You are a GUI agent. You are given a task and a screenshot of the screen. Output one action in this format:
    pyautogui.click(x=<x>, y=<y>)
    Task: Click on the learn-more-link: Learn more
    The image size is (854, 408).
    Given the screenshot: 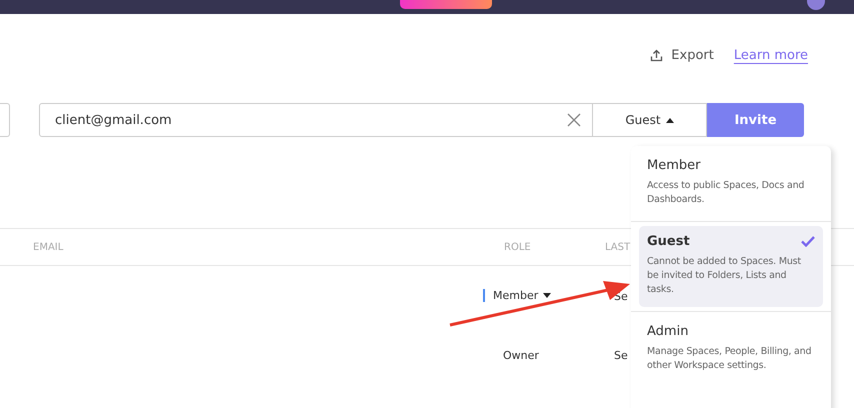 What is the action you would take?
    pyautogui.click(x=771, y=55)
    